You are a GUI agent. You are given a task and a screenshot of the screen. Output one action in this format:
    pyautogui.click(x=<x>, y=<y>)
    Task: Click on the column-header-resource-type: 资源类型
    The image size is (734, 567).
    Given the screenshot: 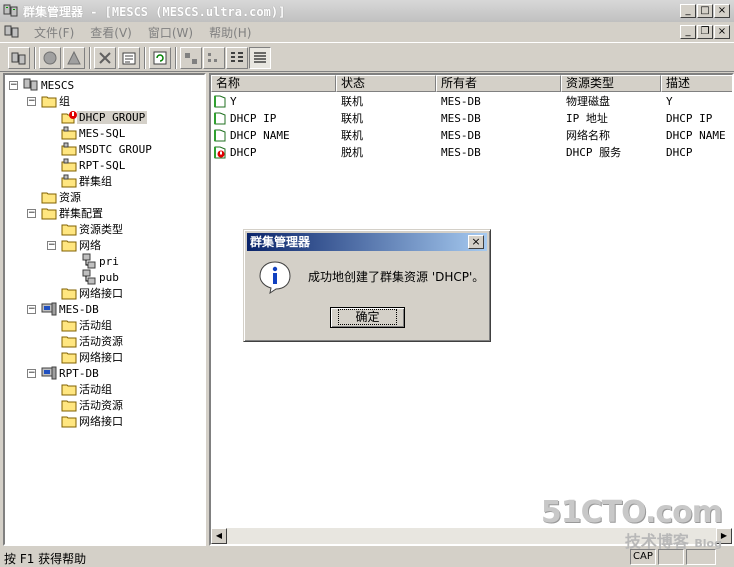 What is the action you would take?
    pyautogui.click(x=611, y=83)
    